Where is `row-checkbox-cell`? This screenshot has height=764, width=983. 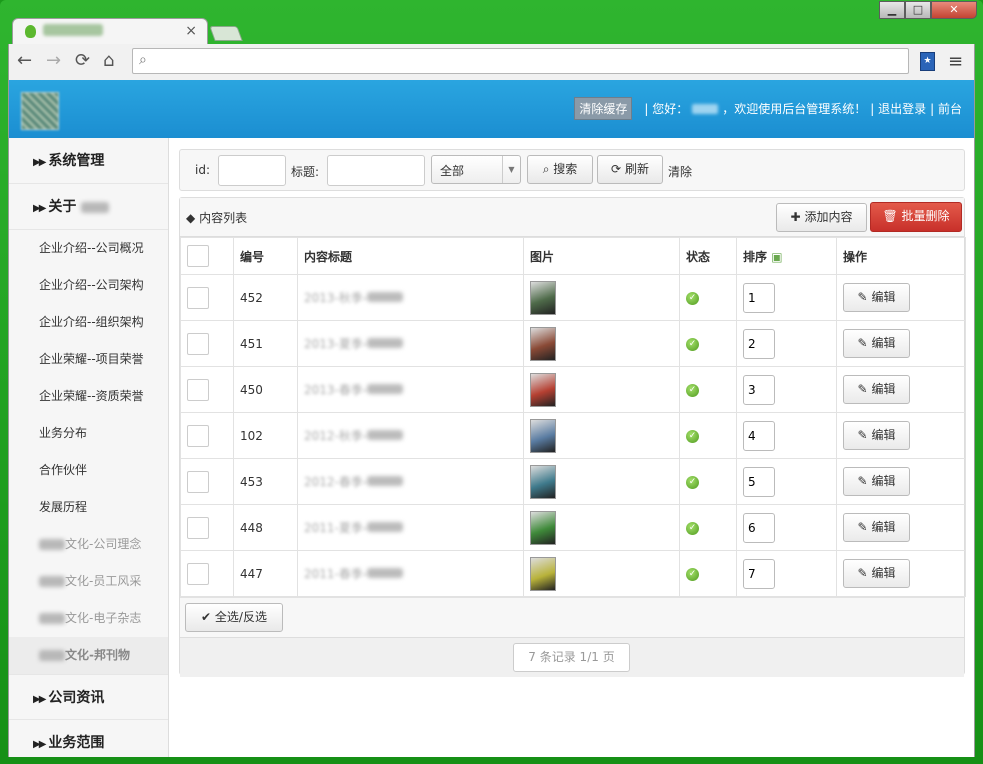
row-checkbox-cell is located at coordinates (207, 389).